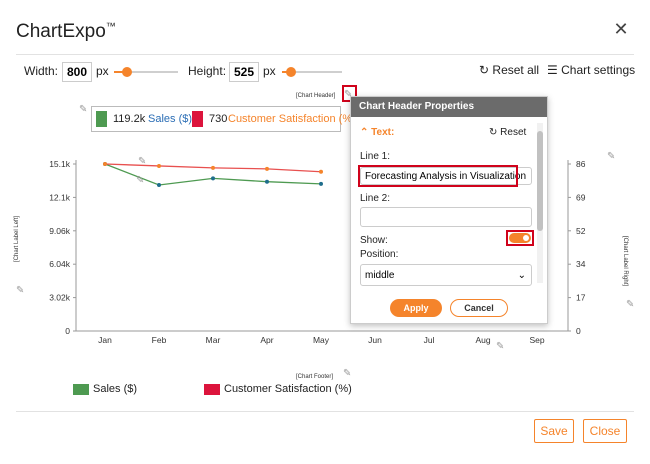 The image size is (650, 464). What do you see at coordinates (449, 107) in the screenshot?
I see `panel-title: Chart Header Properties` at bounding box center [449, 107].